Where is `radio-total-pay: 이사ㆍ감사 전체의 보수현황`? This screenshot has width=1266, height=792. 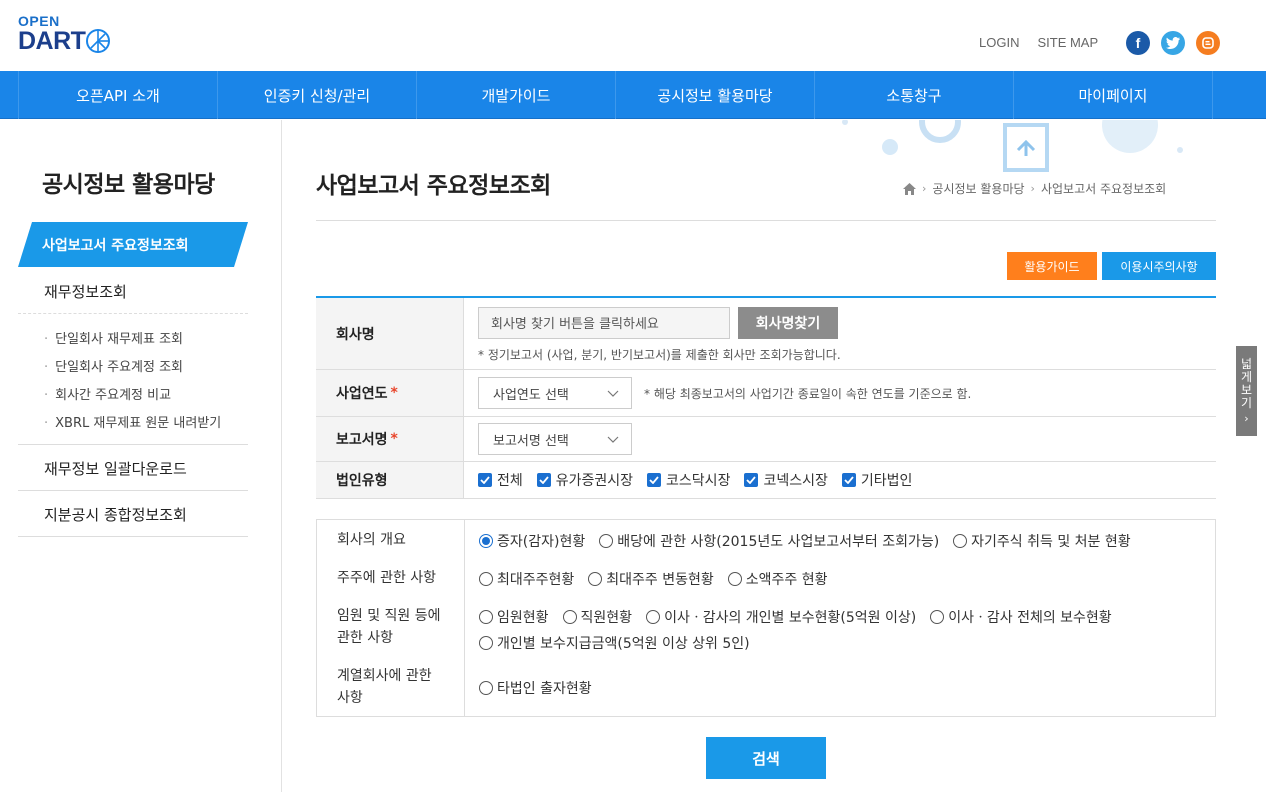
radio-total-pay: 이사ㆍ감사 전체의 보수현황 is located at coordinates (1021, 617).